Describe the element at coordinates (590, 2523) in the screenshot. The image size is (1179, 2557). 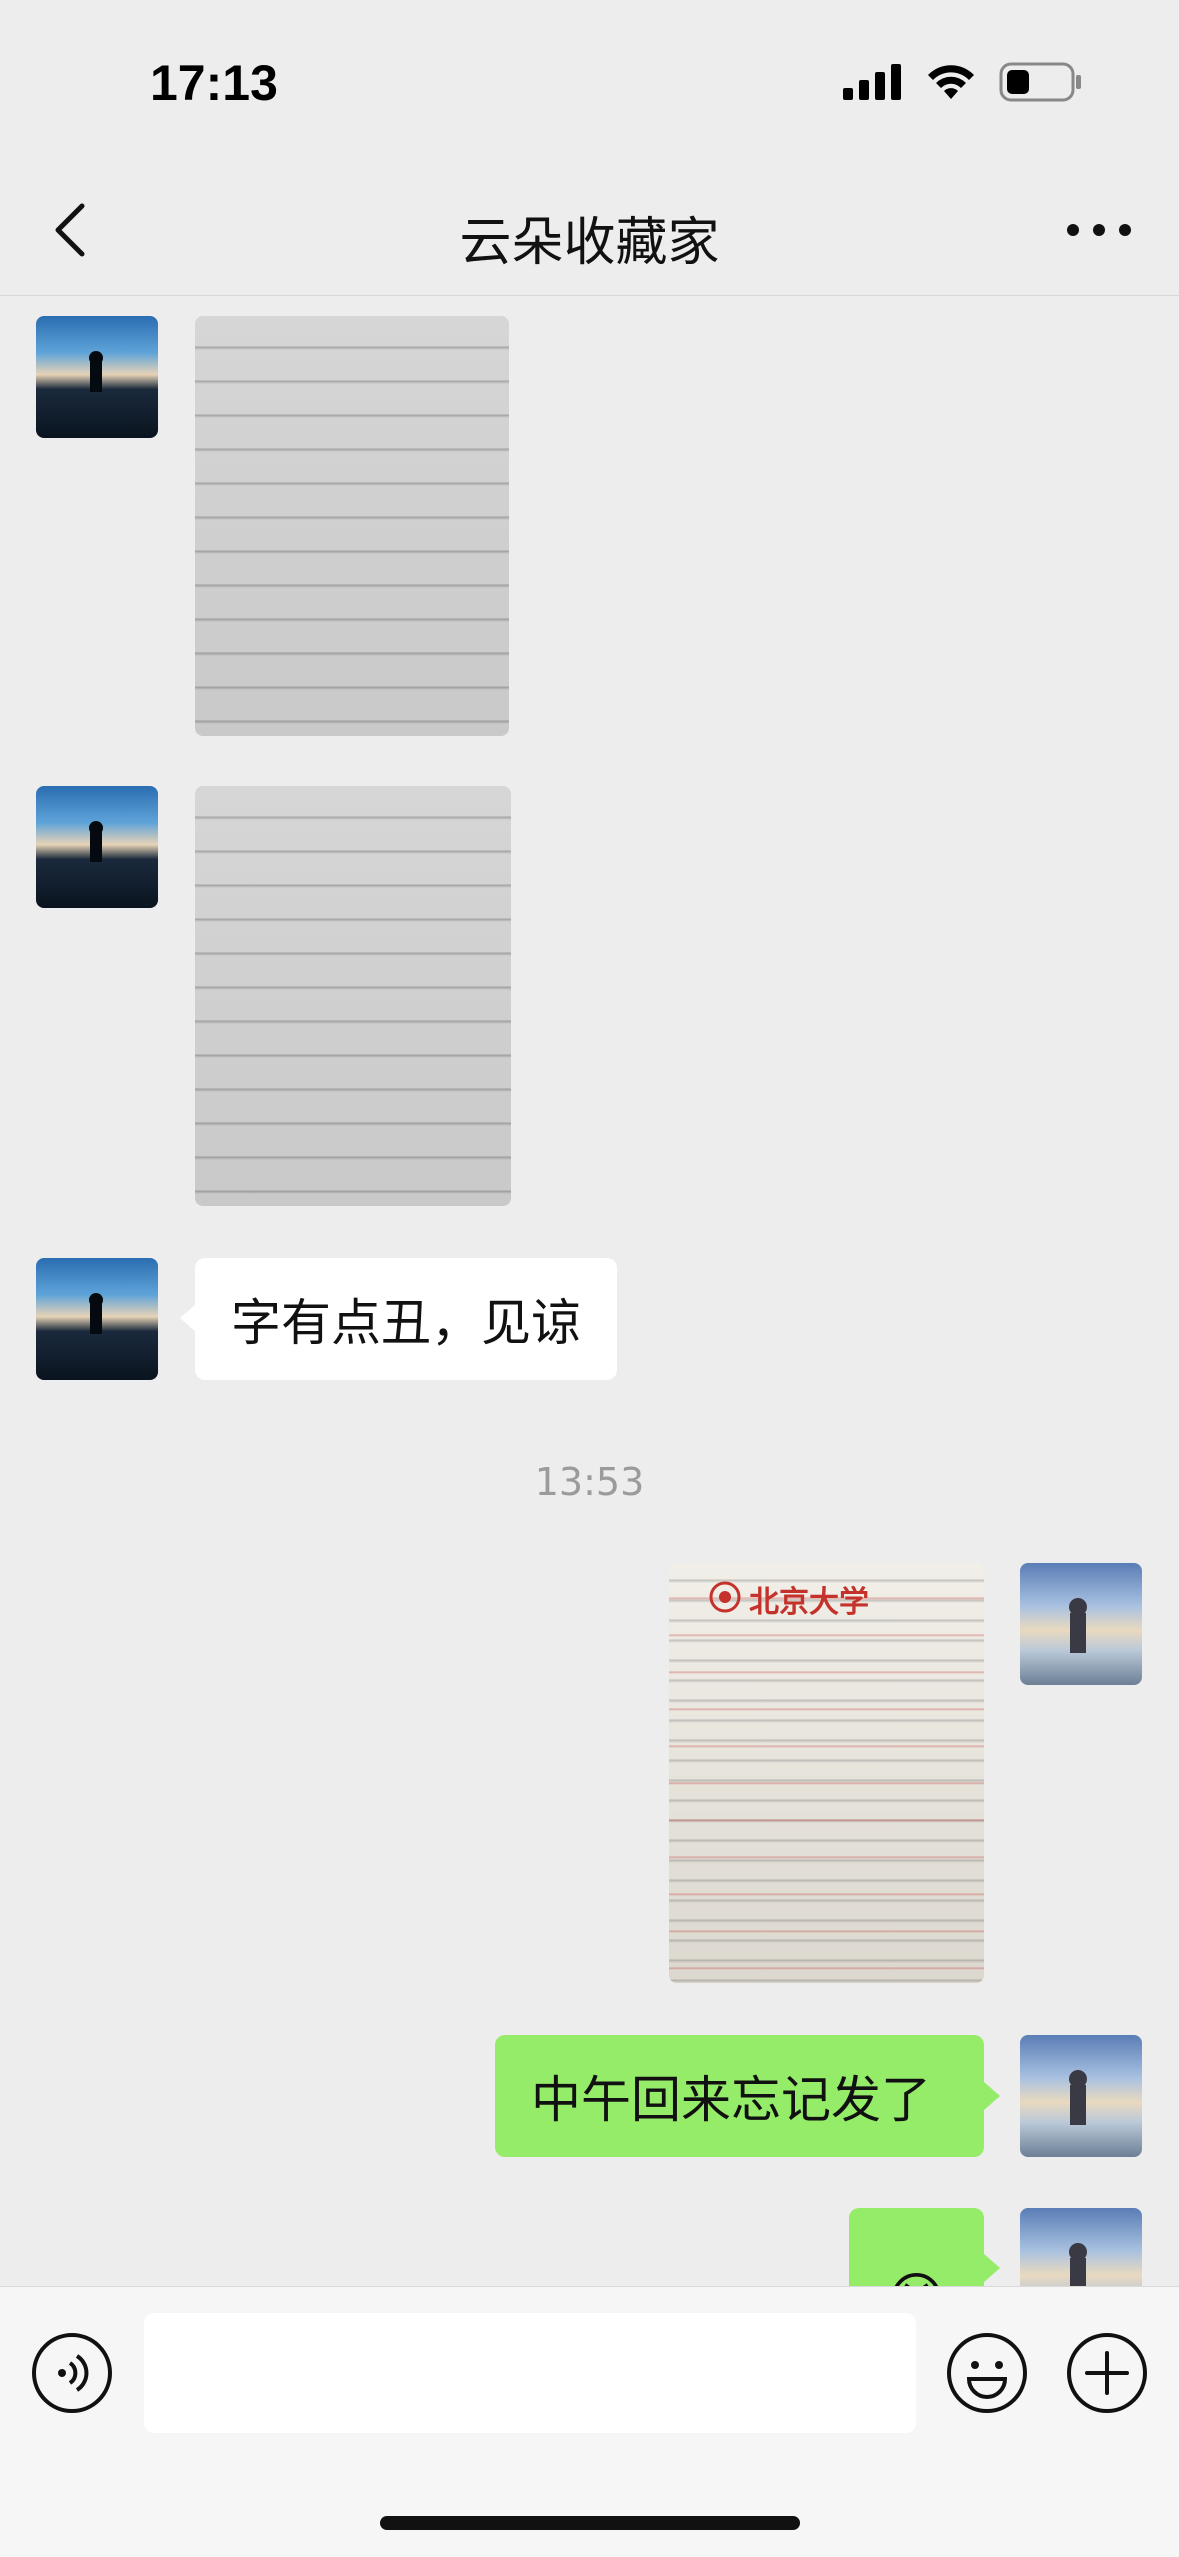
I see `home-indicator` at that location.